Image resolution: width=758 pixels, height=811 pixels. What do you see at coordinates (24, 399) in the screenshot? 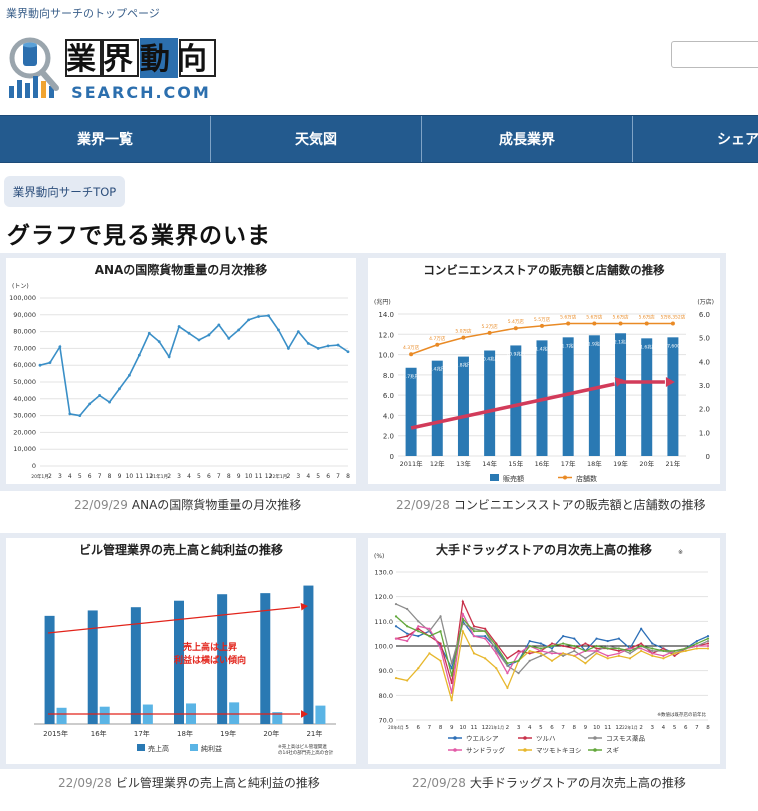
I see `y-tick-label: 40,000` at bounding box center [24, 399].